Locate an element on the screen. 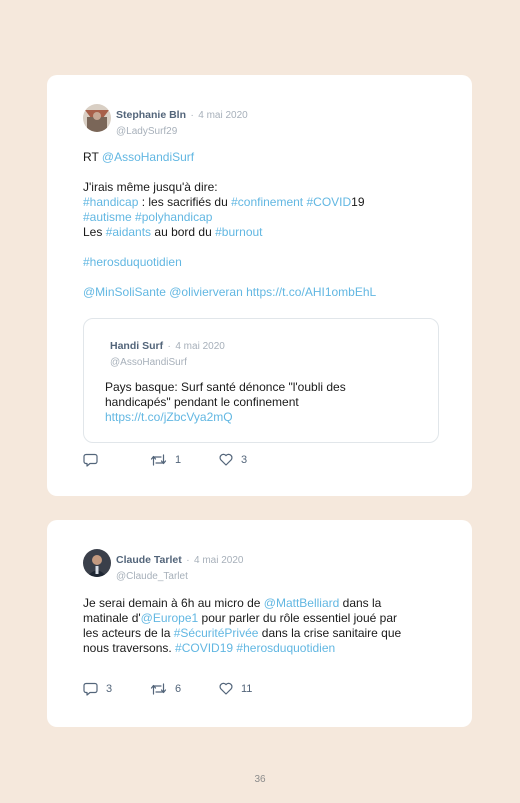 The image size is (520, 803). quoted-tweet-header: Handi Surf · 4 mai 2020 @AssoHandiSurf is located at coordinates (167, 352).